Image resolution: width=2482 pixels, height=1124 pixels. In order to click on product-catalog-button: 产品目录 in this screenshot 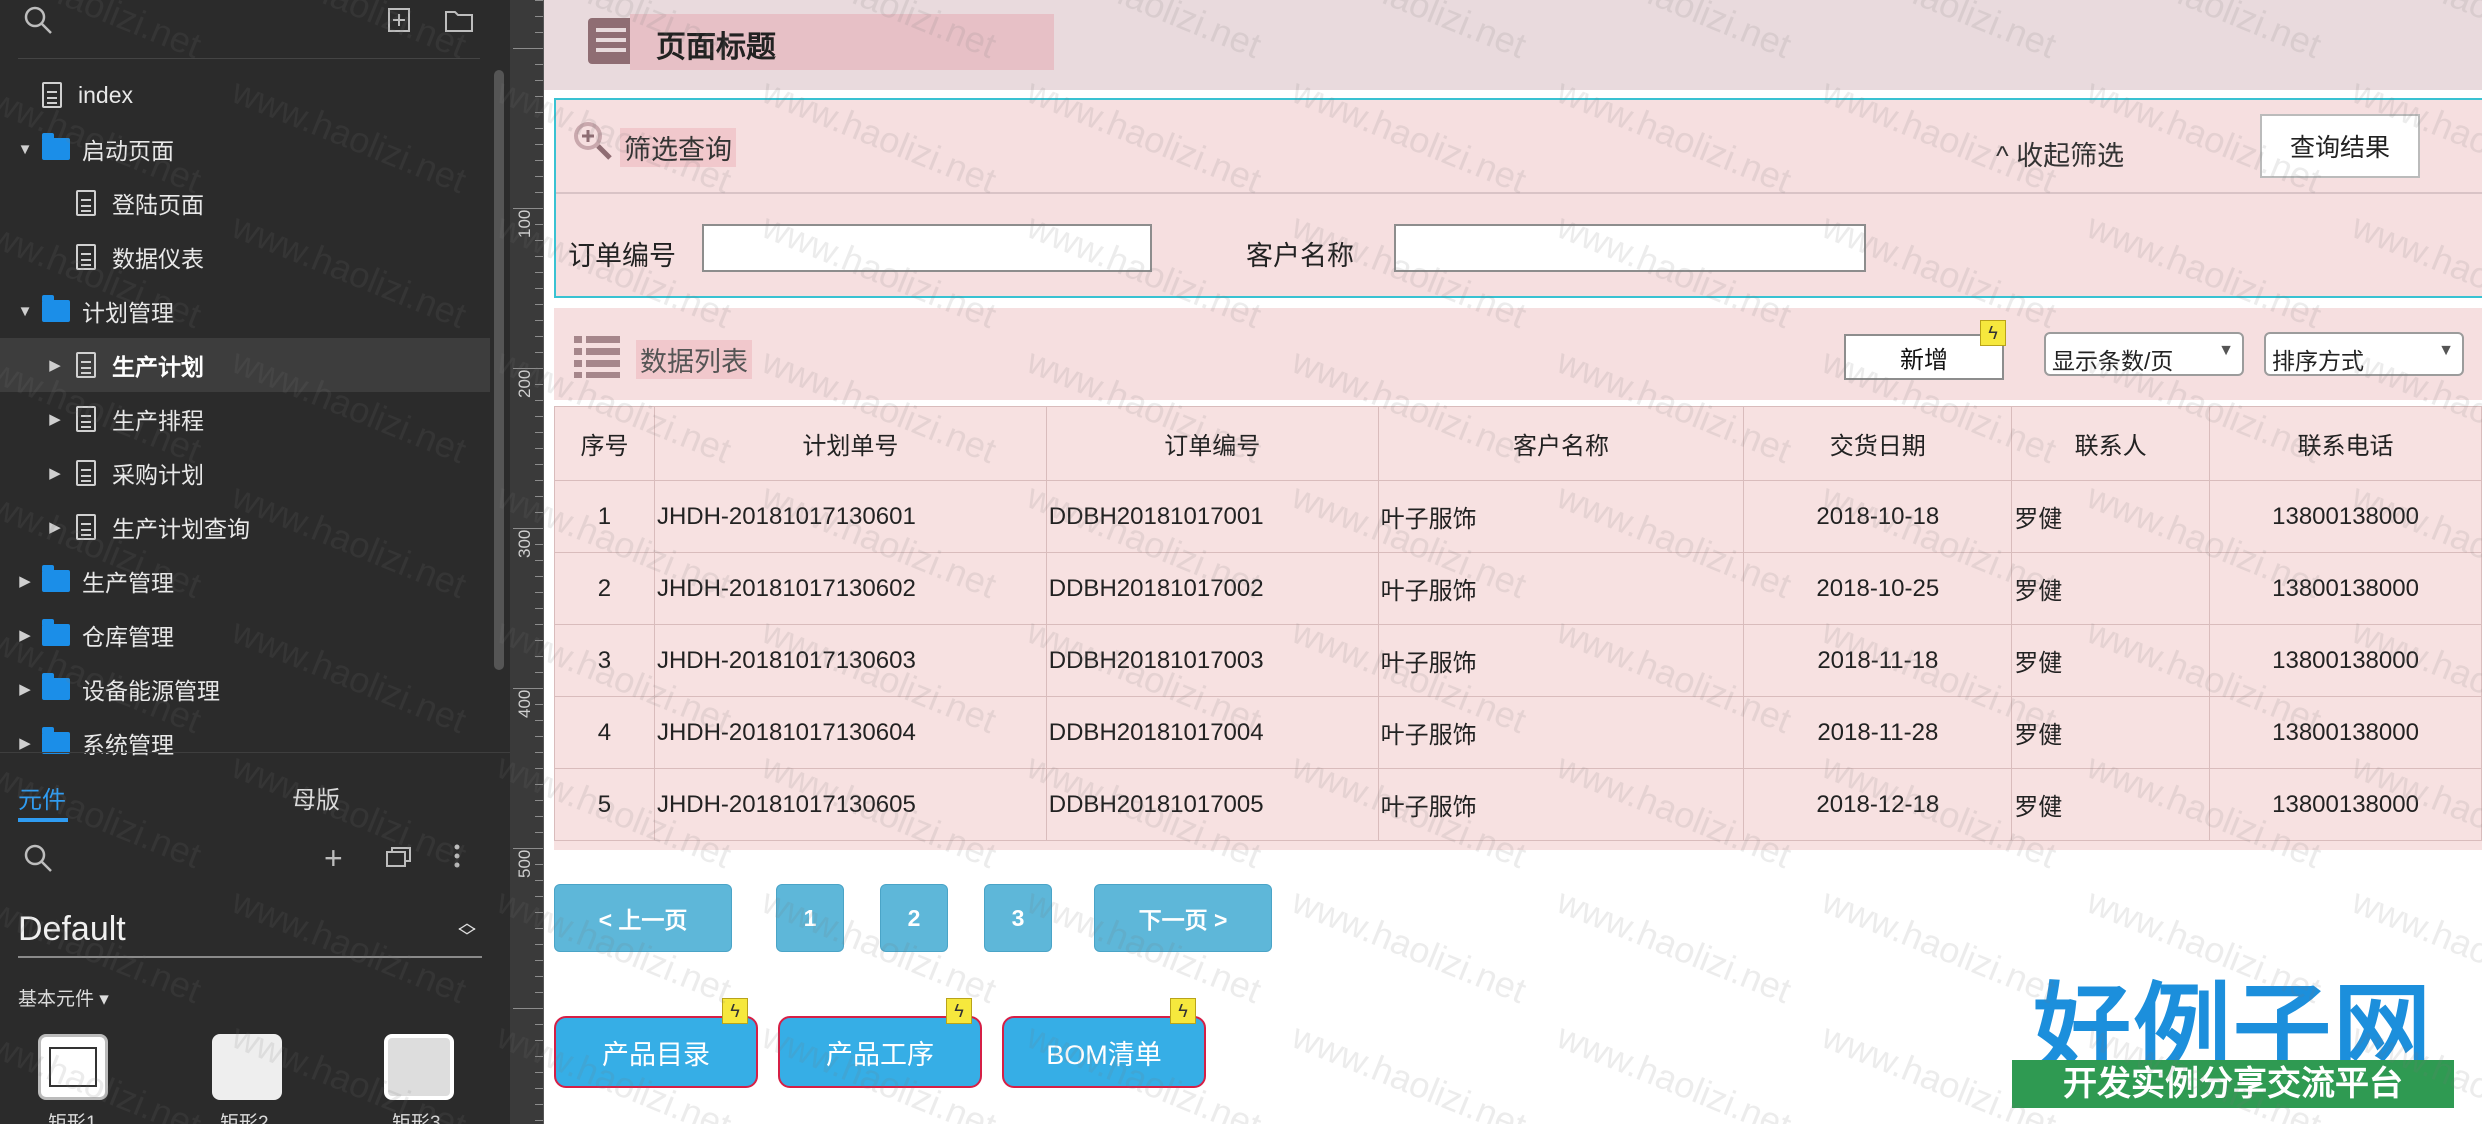, I will do `click(656, 1052)`.